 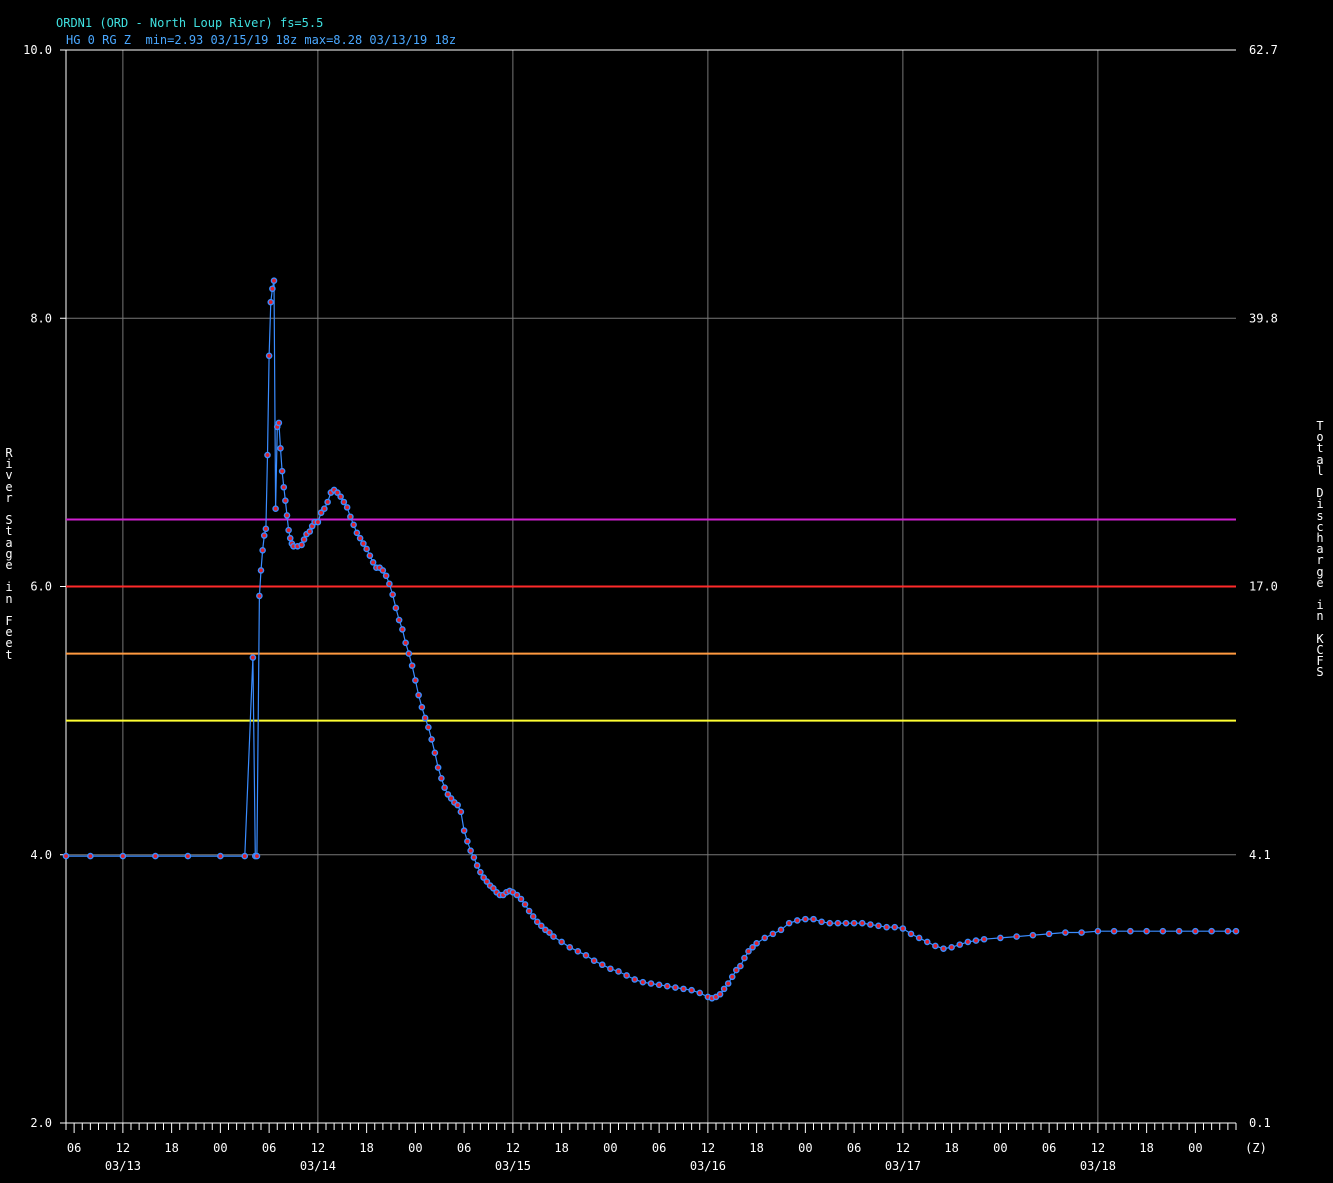 What do you see at coordinates (903, 1166) in the screenshot?
I see `x-date-label: 03/17` at bounding box center [903, 1166].